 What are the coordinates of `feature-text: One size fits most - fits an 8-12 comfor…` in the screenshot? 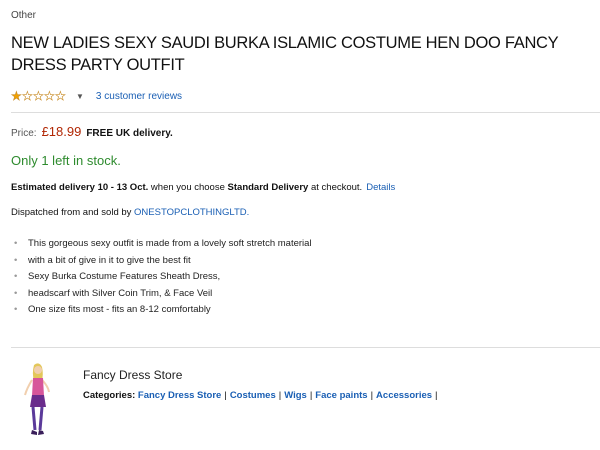 It's located at (119, 309).